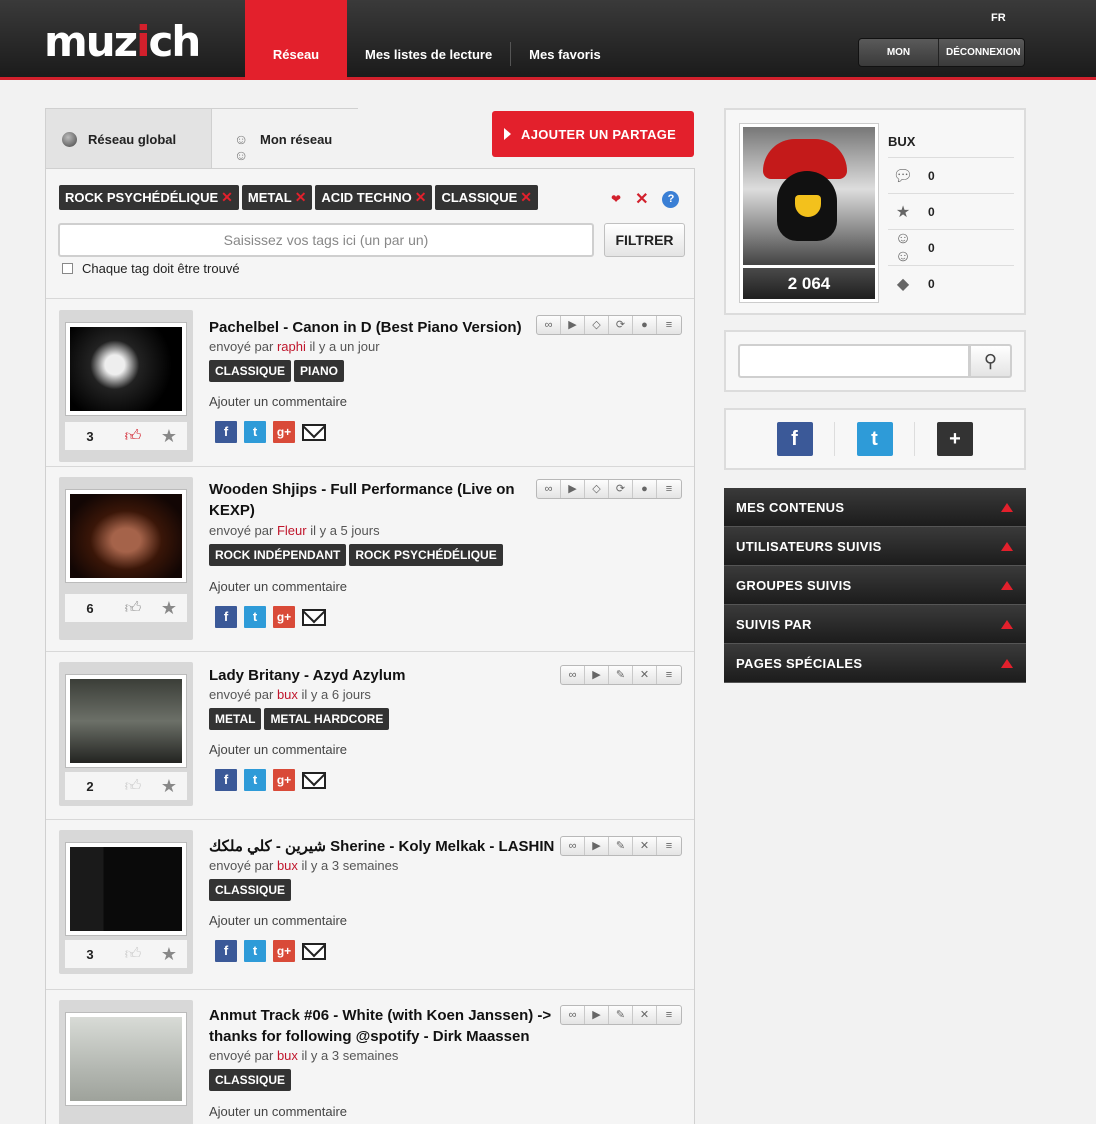  Describe the element at coordinates (374, 197) in the screenshot. I see `filter-tag: ACID TECHNO ✕` at that location.